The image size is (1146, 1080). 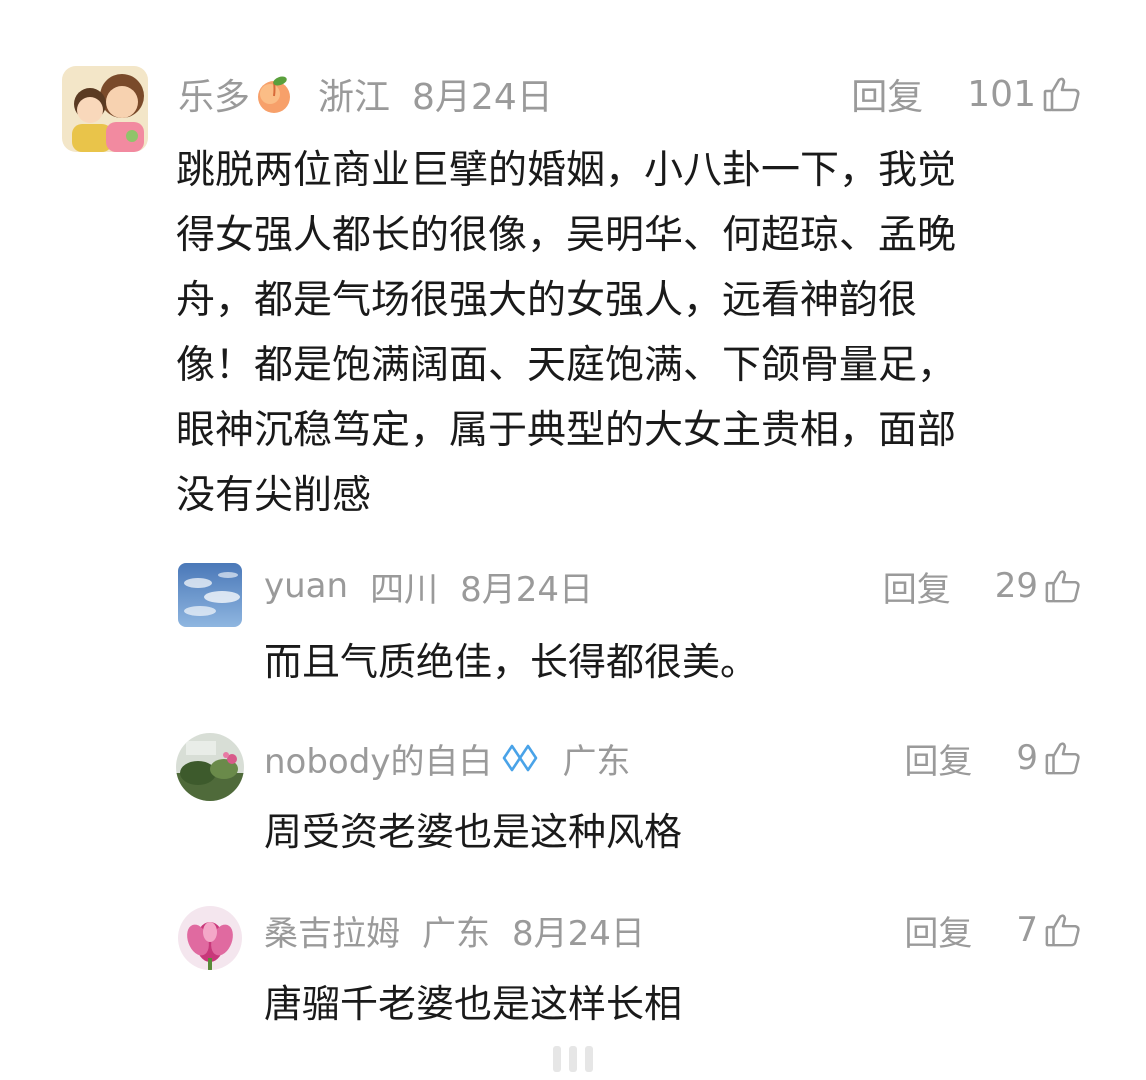 I want to click on location: 浙江, so click(x=354, y=97).